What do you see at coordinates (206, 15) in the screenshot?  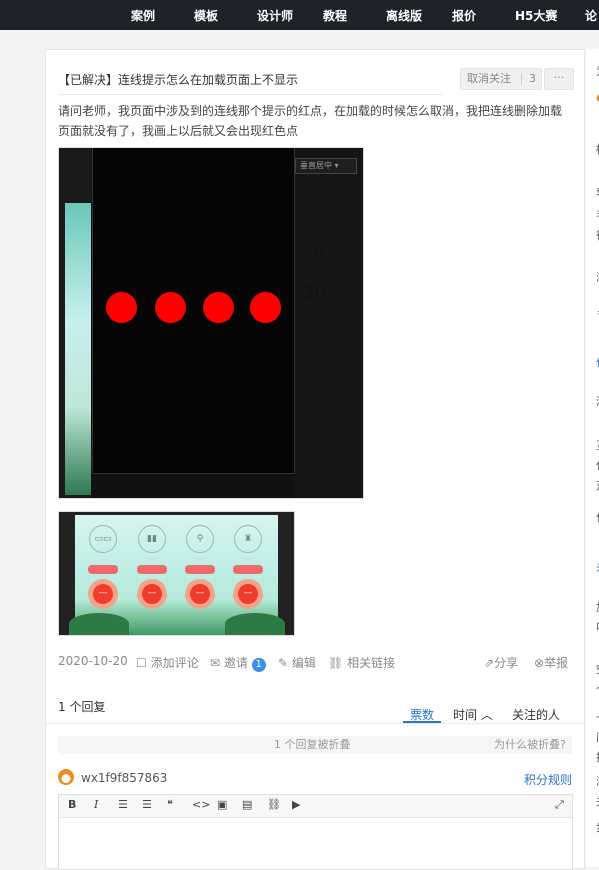 I see `nav-templates: 模板` at bounding box center [206, 15].